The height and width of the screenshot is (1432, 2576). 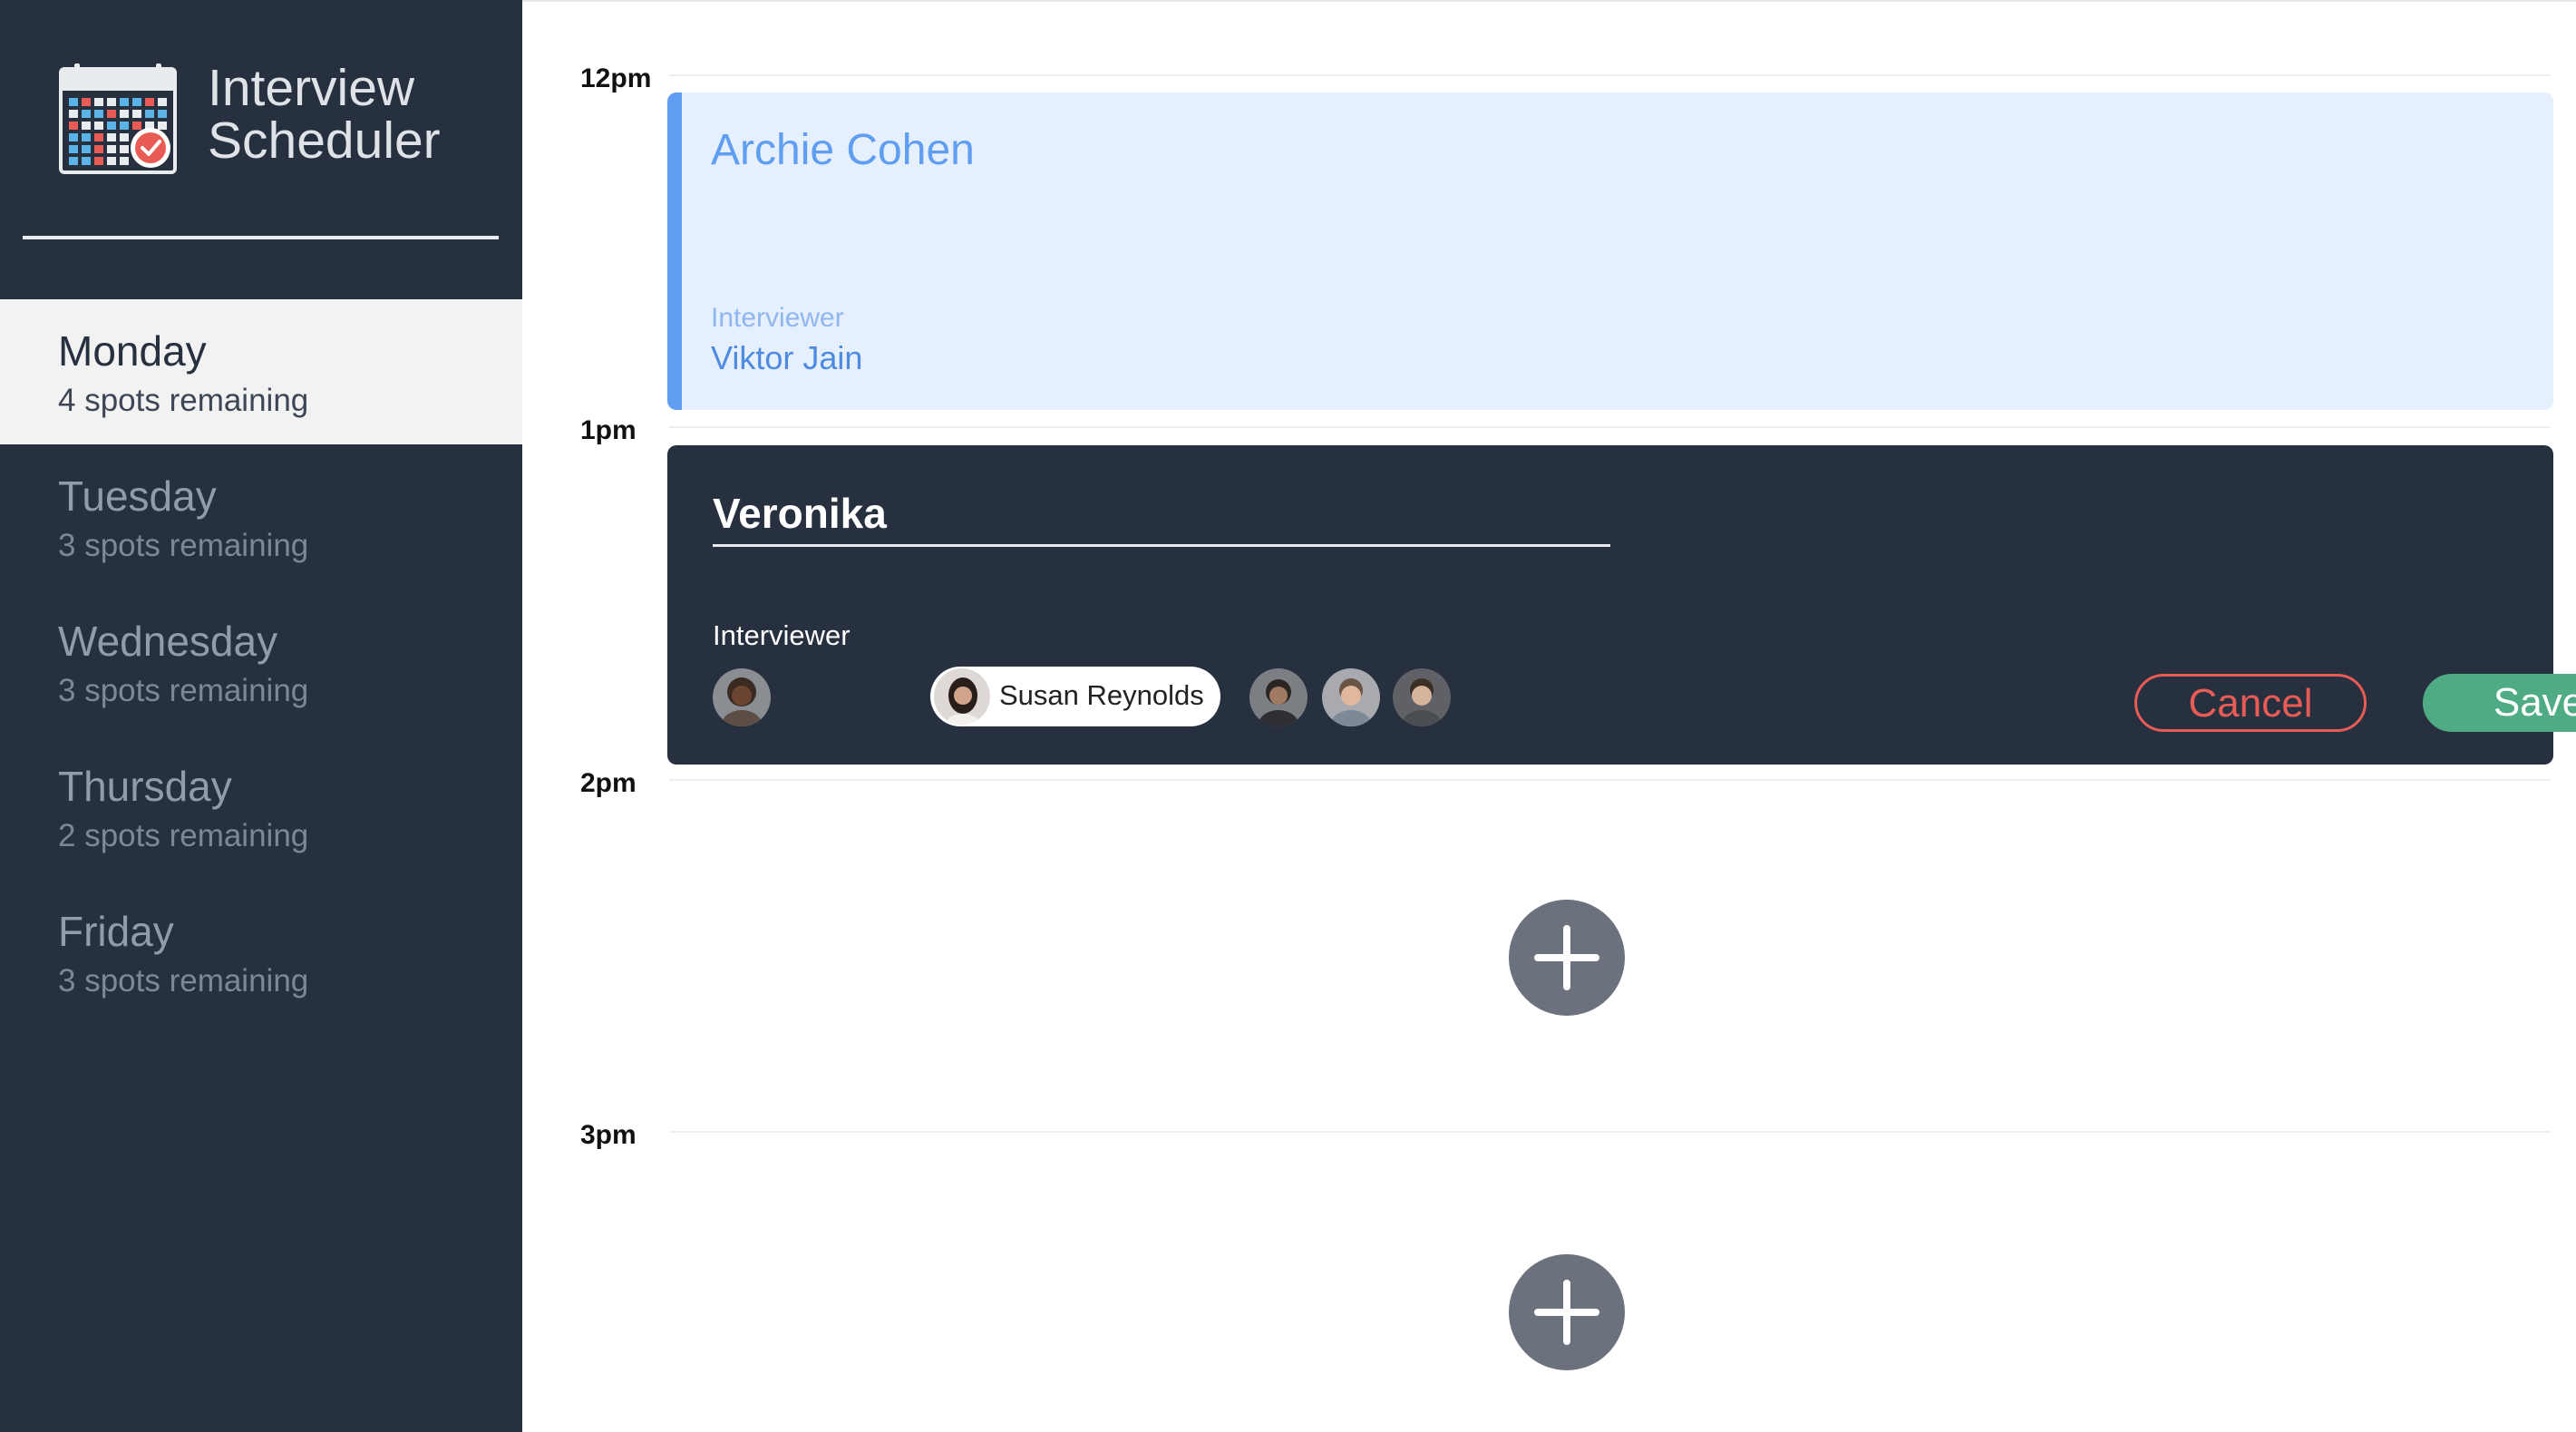 I want to click on cancel-button: Cancel, so click(x=2250, y=703).